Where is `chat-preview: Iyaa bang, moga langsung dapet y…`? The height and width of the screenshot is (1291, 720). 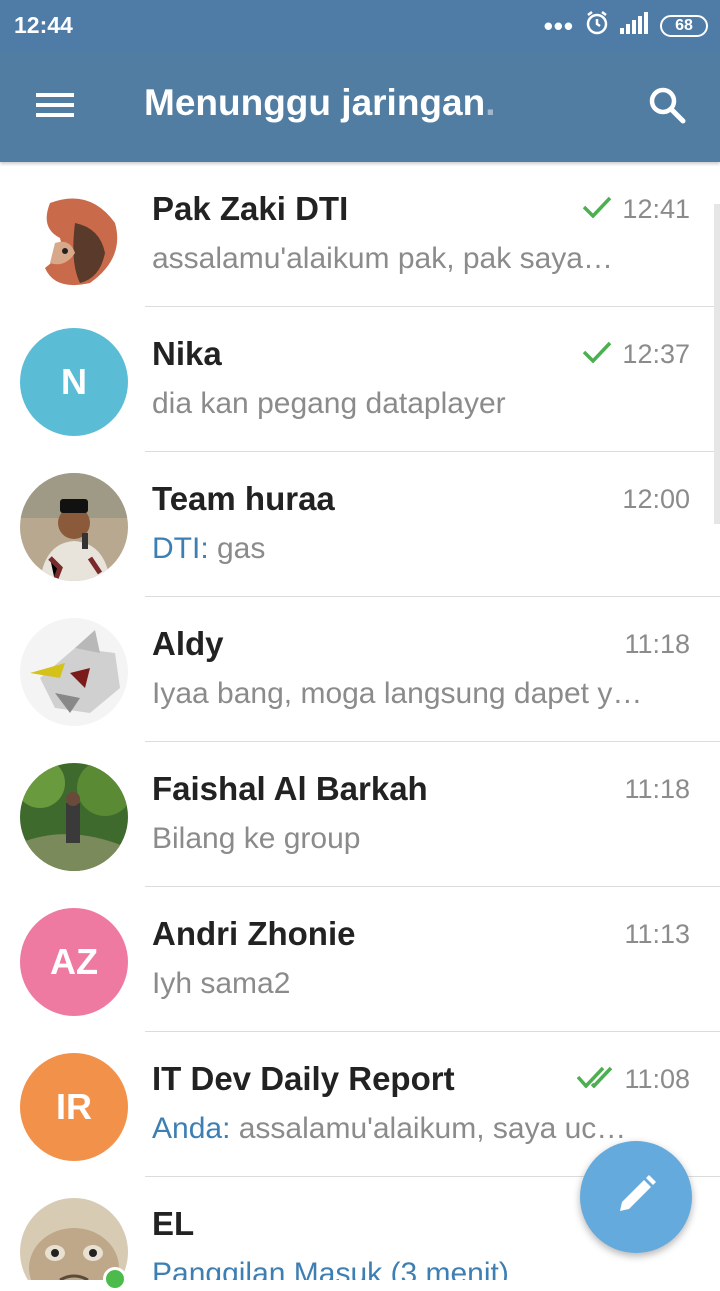 chat-preview: Iyaa bang, moga langsung dapet y… is located at coordinates (397, 693).